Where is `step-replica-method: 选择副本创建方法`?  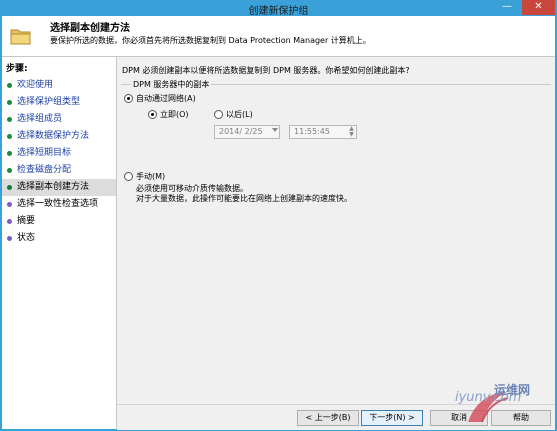
step-replica-method: 选择副本创建方法 is located at coordinates (59, 187).